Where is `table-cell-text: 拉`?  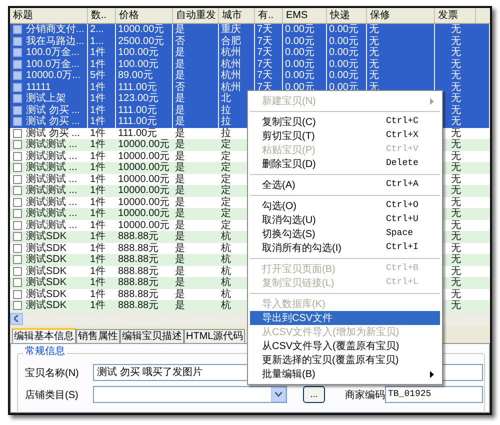 table-cell-text: 拉 is located at coordinates (226, 133).